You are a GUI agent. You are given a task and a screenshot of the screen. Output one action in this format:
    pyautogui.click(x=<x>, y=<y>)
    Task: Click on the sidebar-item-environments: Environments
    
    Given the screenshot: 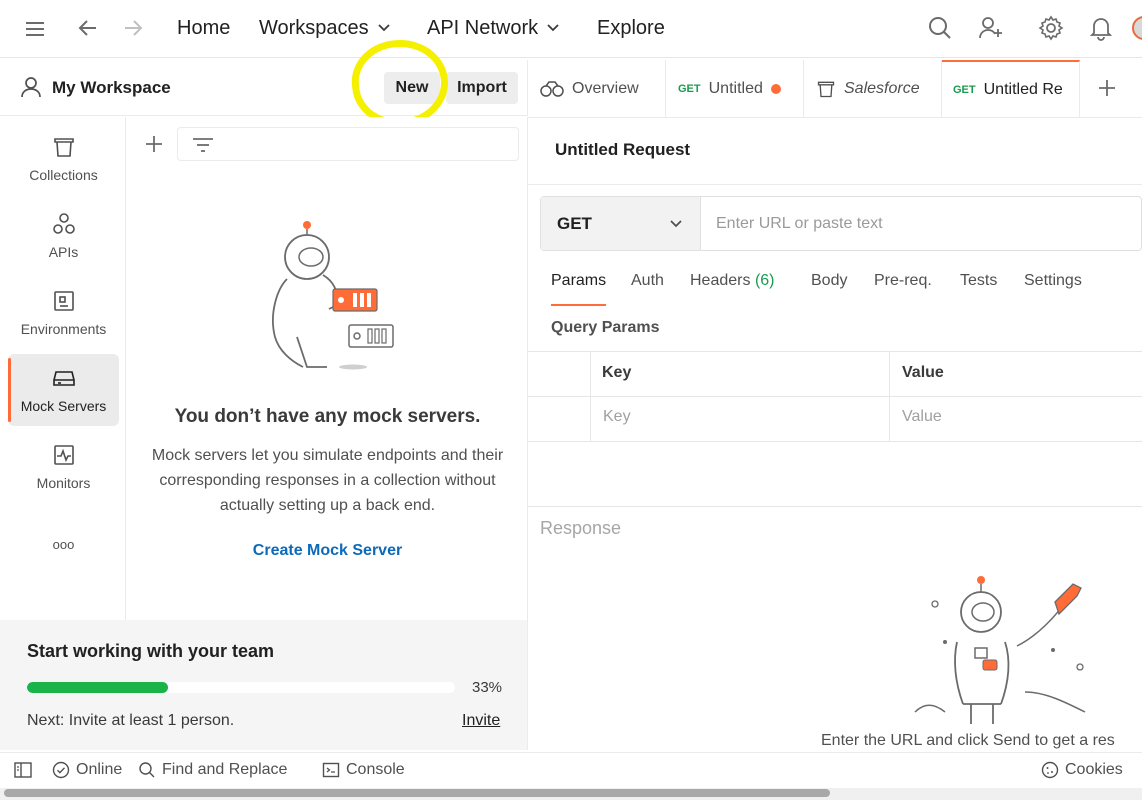 What is the action you would take?
    pyautogui.click(x=63, y=313)
    